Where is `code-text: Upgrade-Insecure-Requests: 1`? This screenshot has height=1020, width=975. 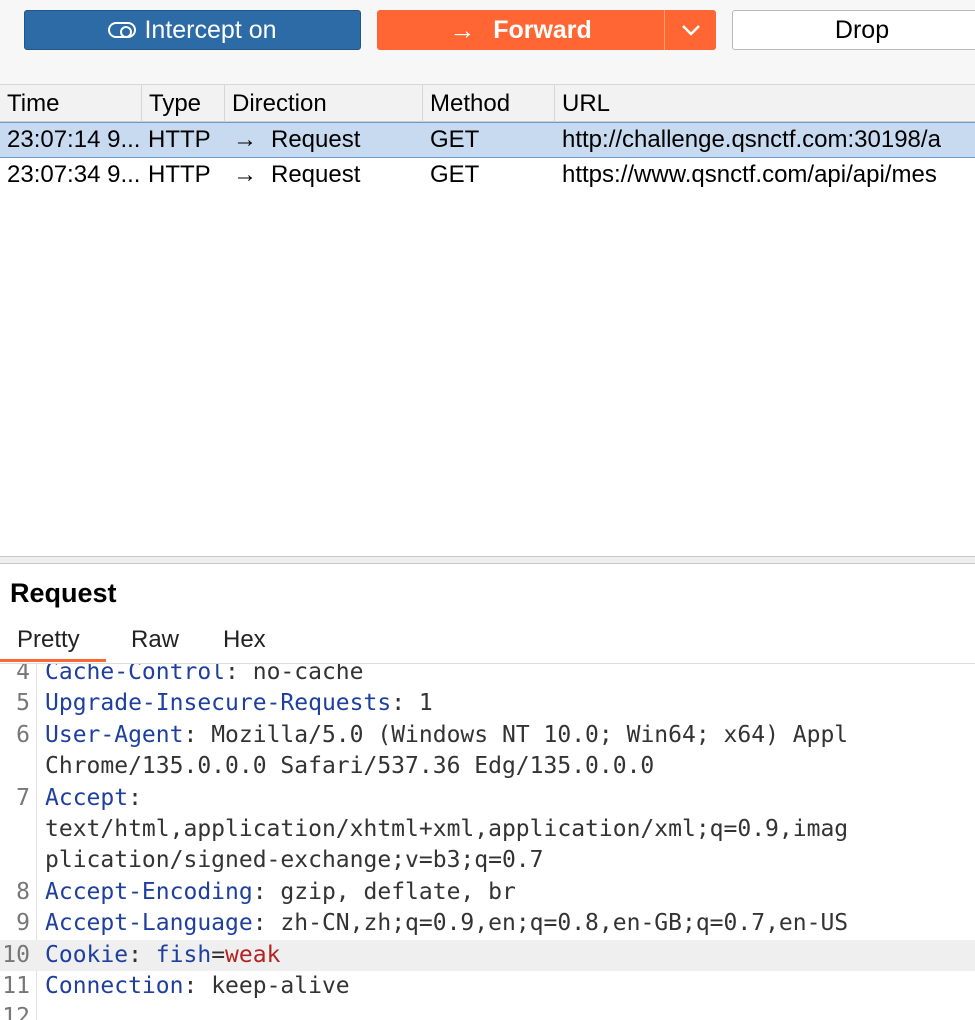
code-text: Upgrade-Insecure-Requests: 1 is located at coordinates (239, 703).